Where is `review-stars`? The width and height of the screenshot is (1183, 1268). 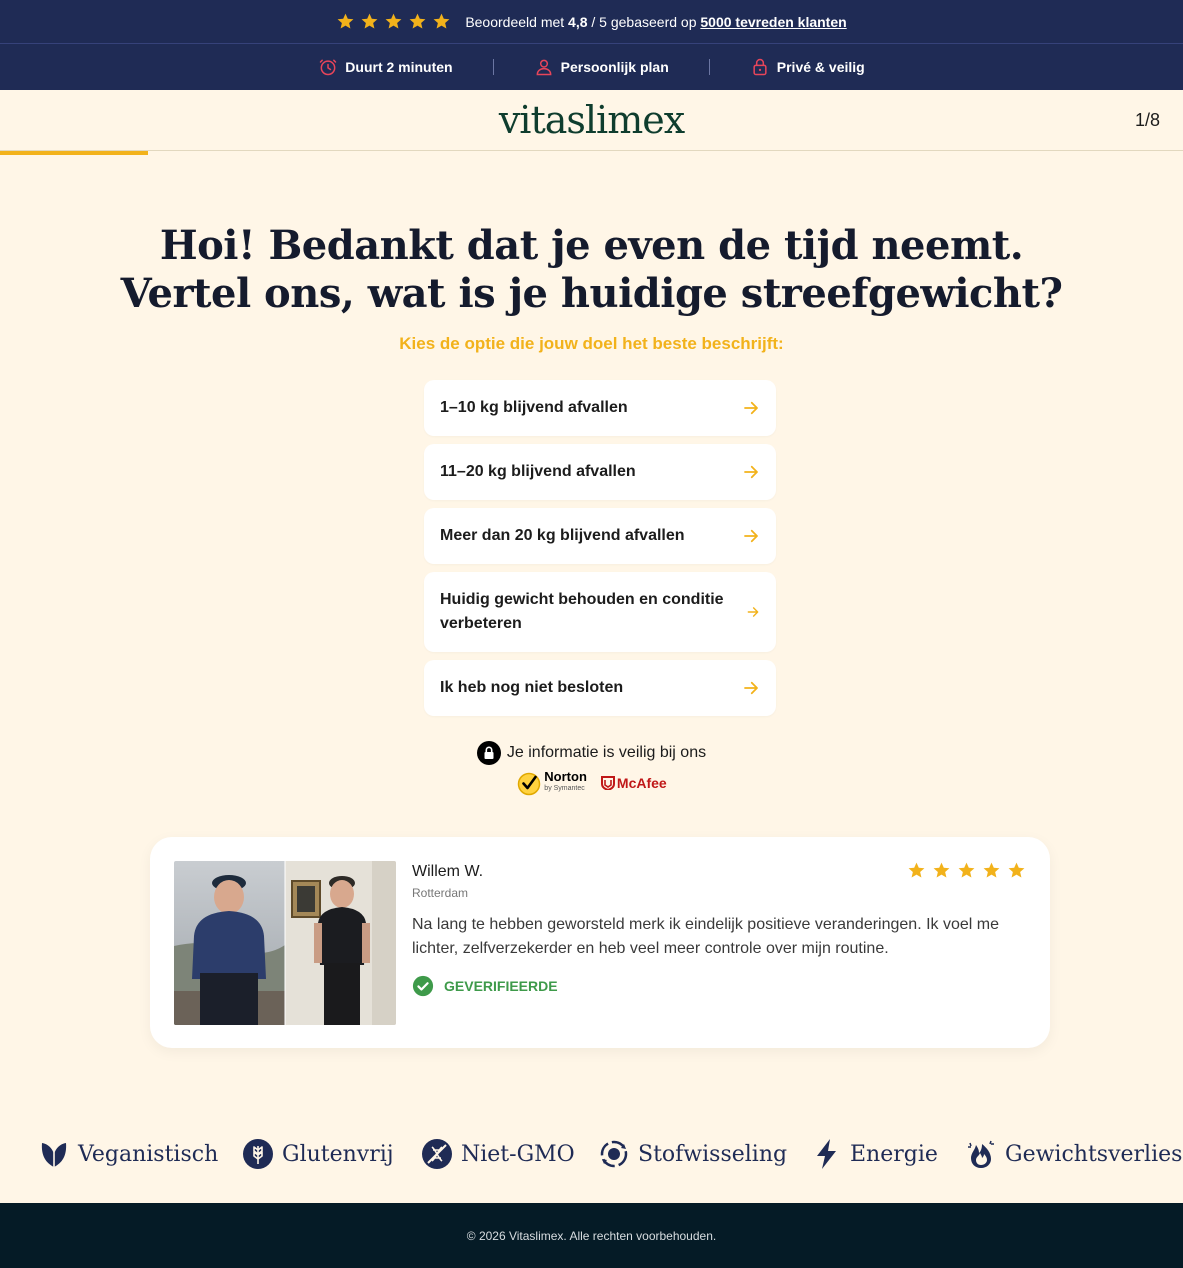 review-stars is located at coordinates (966, 870).